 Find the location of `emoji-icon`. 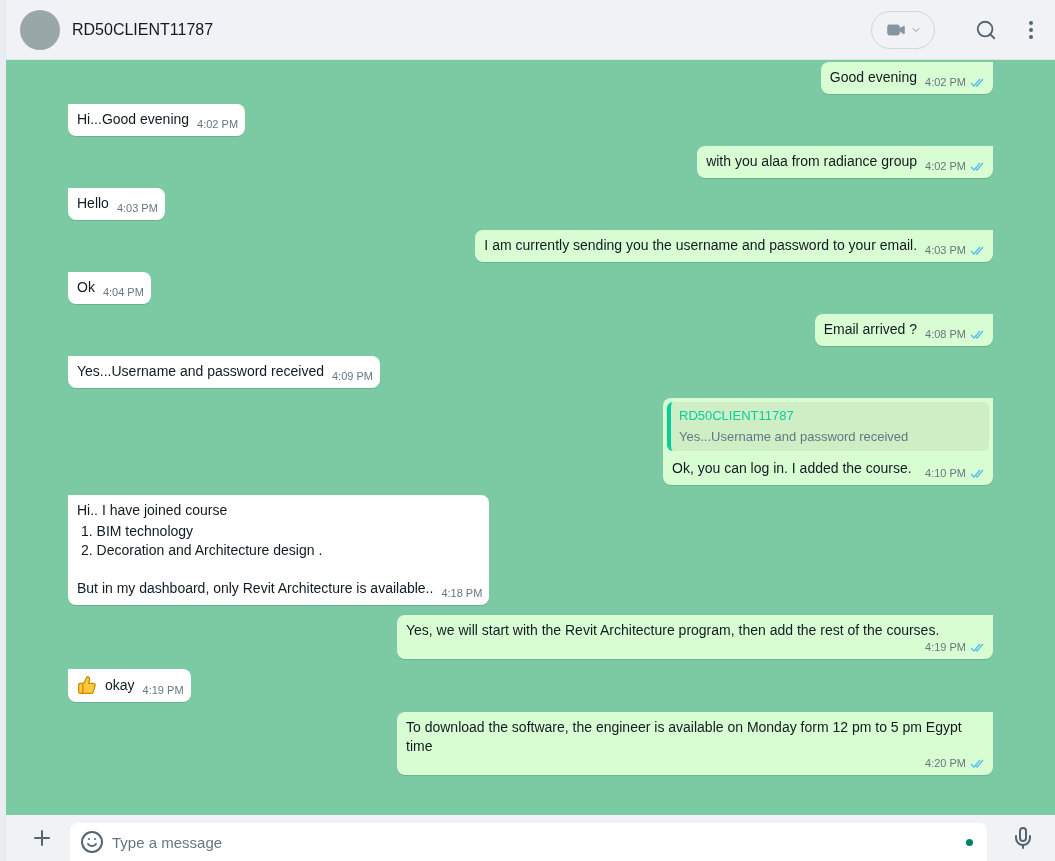

emoji-icon is located at coordinates (92, 842).